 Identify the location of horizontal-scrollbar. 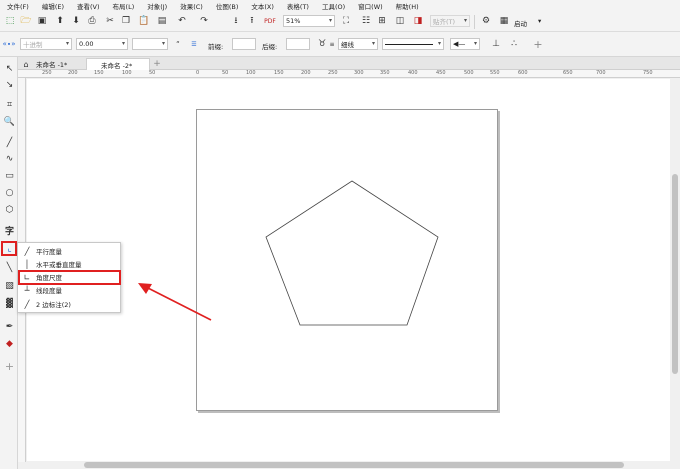
(348, 465).